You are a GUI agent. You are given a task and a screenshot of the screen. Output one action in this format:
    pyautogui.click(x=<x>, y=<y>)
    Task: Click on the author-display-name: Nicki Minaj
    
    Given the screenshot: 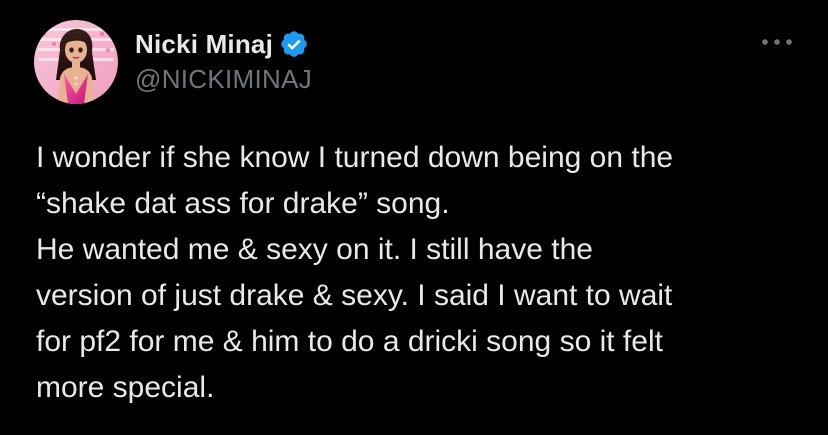 What is the action you would take?
    pyautogui.click(x=204, y=44)
    